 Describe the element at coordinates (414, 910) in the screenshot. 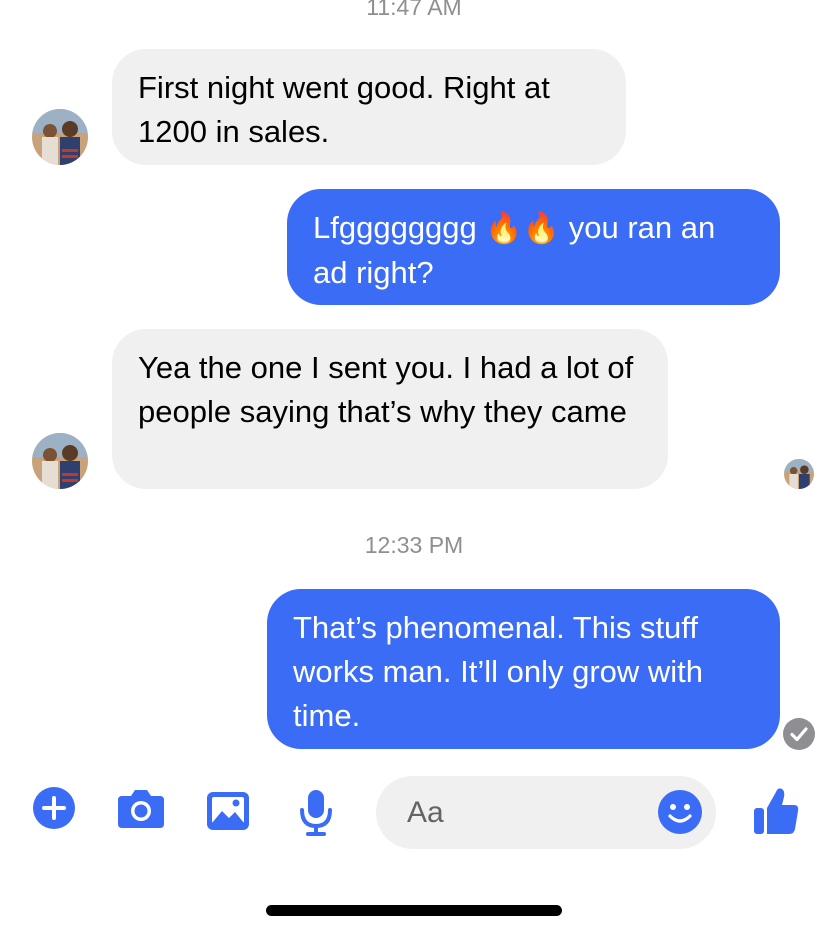

I see `home-indicator` at that location.